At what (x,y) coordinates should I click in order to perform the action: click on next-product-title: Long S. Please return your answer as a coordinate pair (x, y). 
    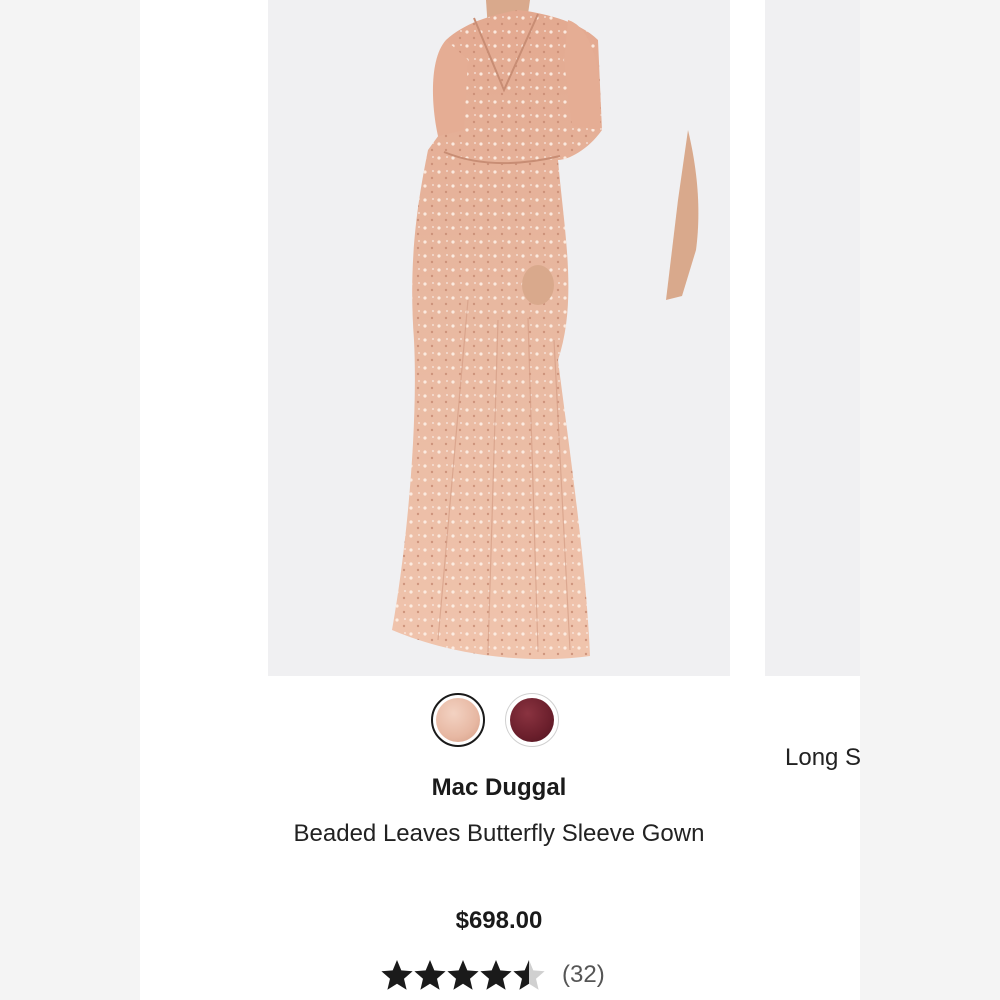
    Looking at the image, I should click on (822, 758).